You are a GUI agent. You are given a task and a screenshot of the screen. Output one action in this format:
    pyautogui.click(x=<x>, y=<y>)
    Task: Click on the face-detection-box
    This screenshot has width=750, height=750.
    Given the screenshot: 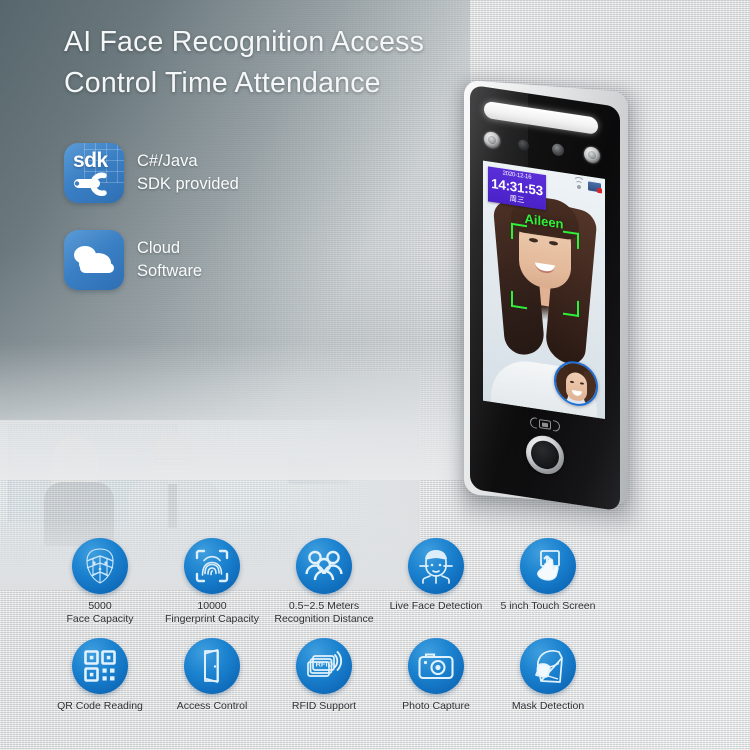 What is the action you would take?
    pyautogui.click(x=545, y=270)
    